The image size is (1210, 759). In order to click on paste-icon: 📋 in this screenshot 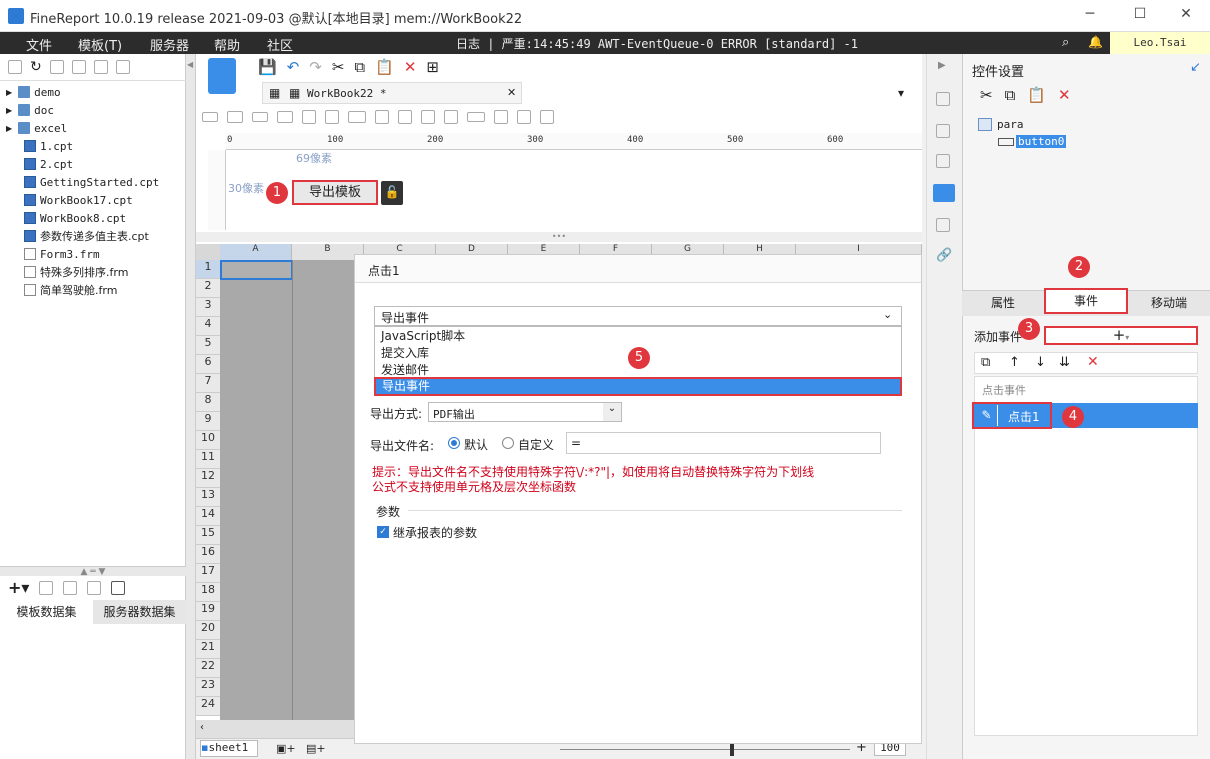, I will do `click(1036, 95)`.